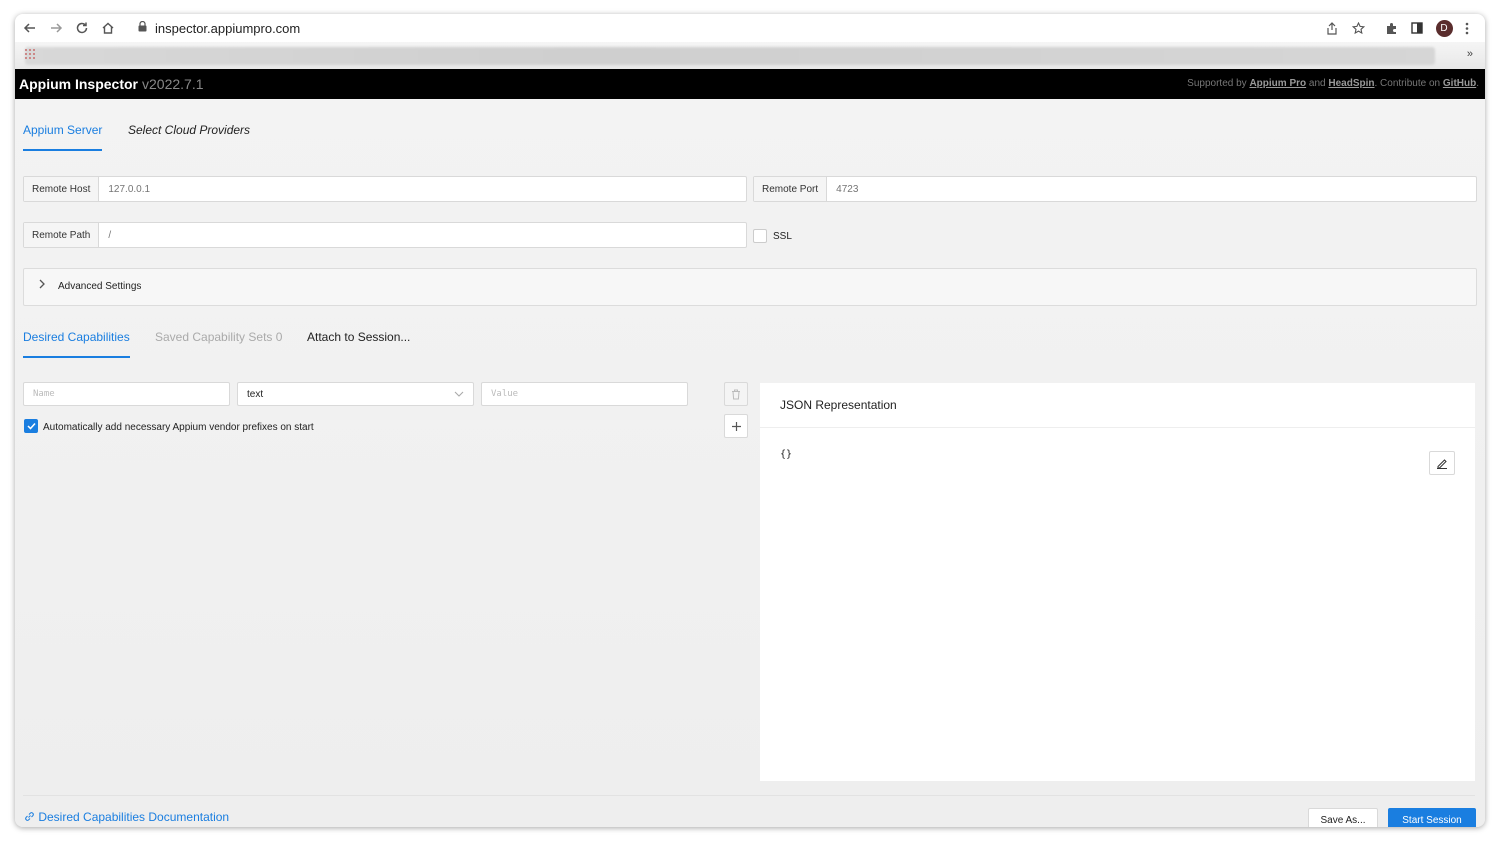 The height and width of the screenshot is (842, 1500). What do you see at coordinates (63, 137) in the screenshot?
I see `tab-appium-server: Appium Server` at bounding box center [63, 137].